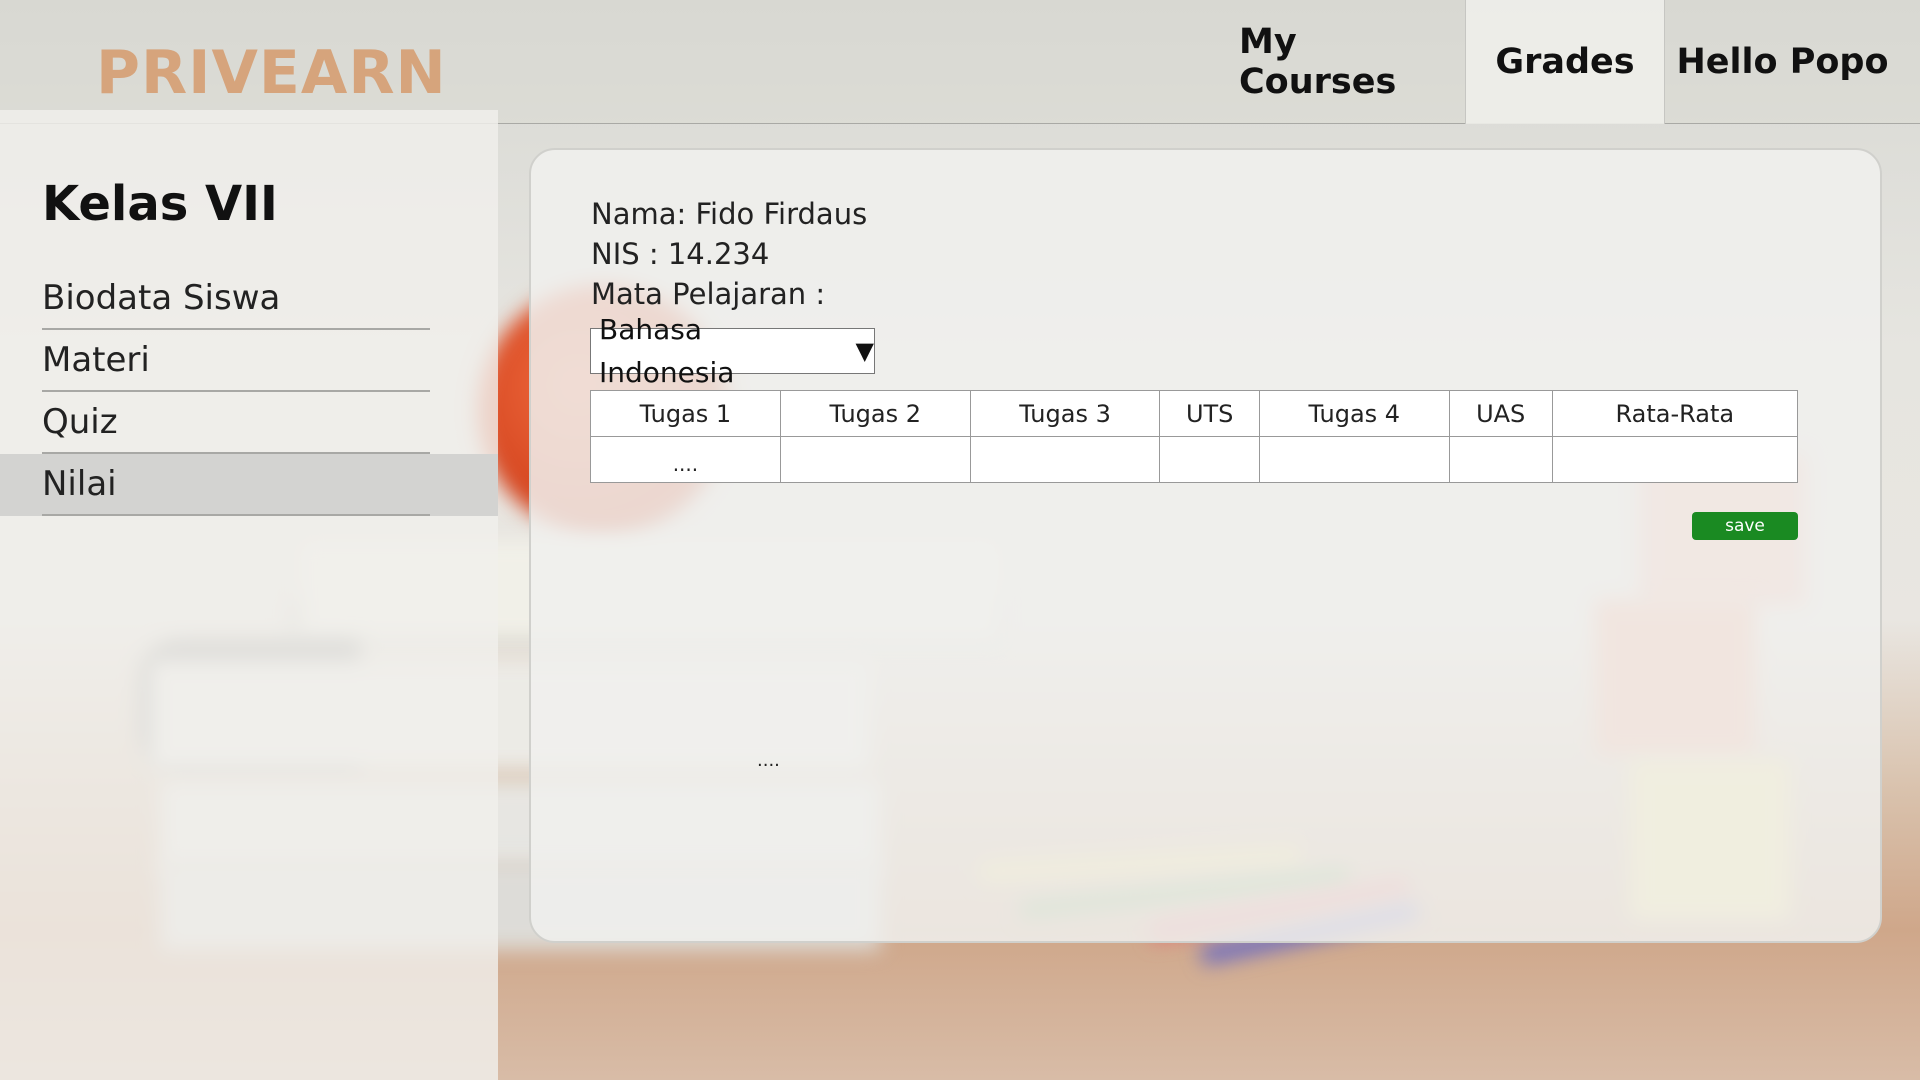 The height and width of the screenshot is (1080, 1920). Describe the element at coordinates (1352, 62) in the screenshot. I see `nav-my-courses: My Courses` at that location.